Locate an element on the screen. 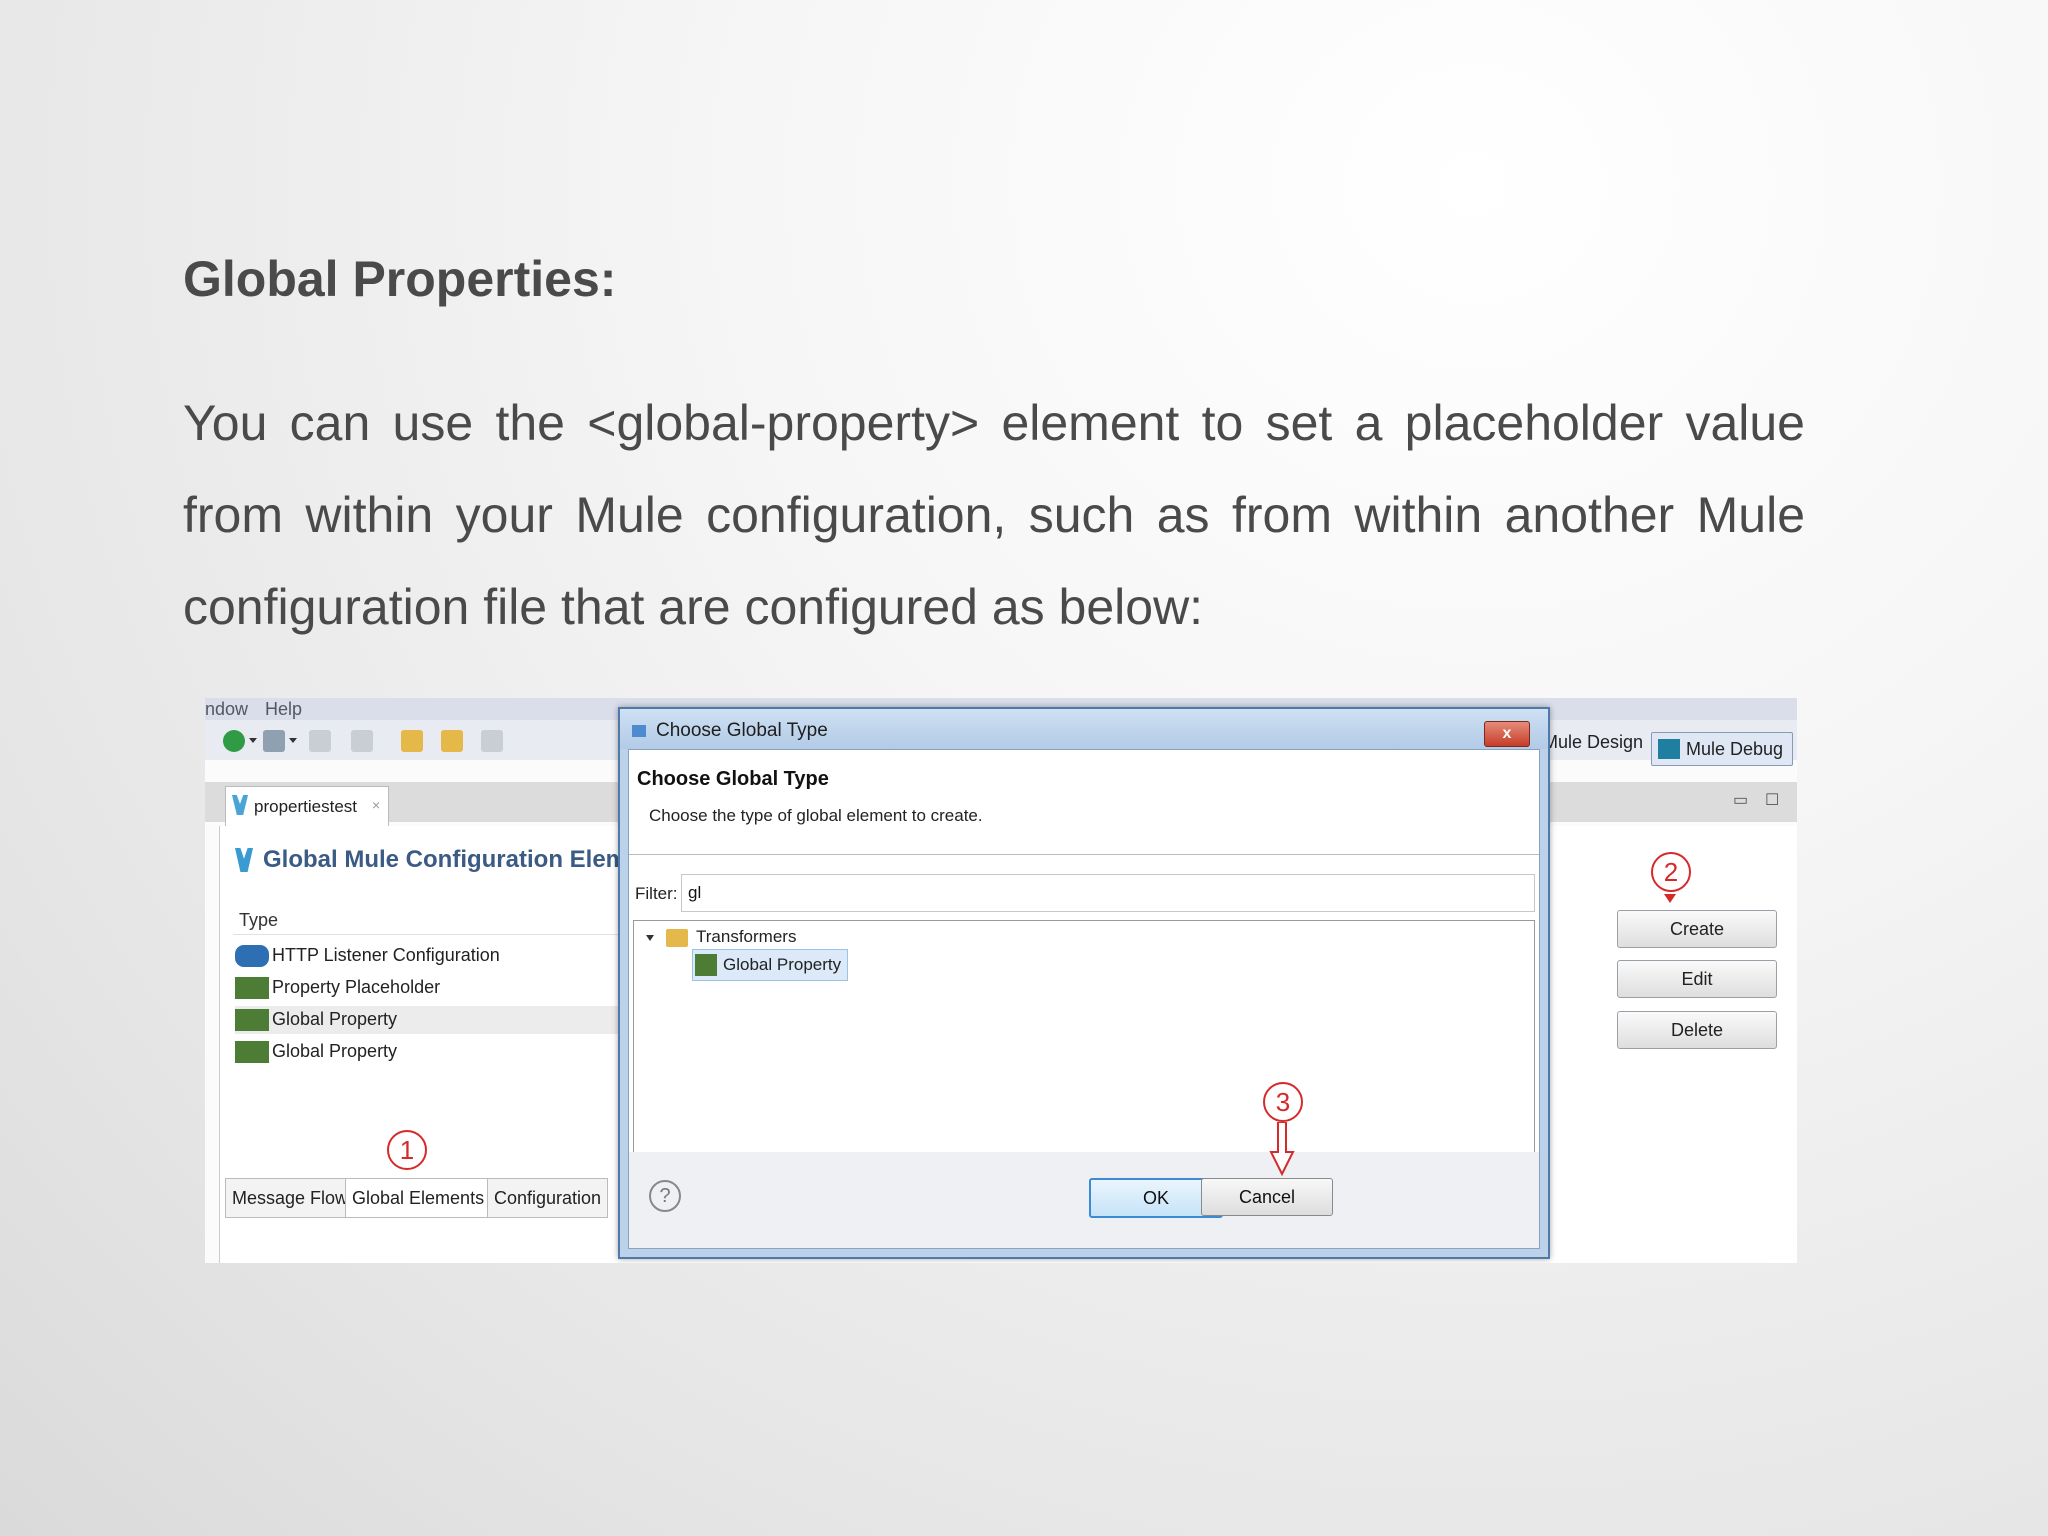  editor-tab-propertiestest: propertiestest × is located at coordinates (307, 806).